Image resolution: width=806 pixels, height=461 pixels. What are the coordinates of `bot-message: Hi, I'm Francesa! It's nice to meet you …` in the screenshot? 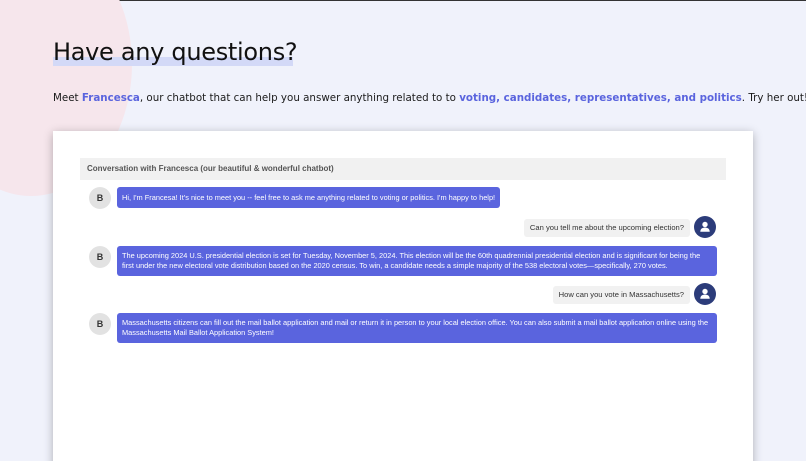 It's located at (309, 197).